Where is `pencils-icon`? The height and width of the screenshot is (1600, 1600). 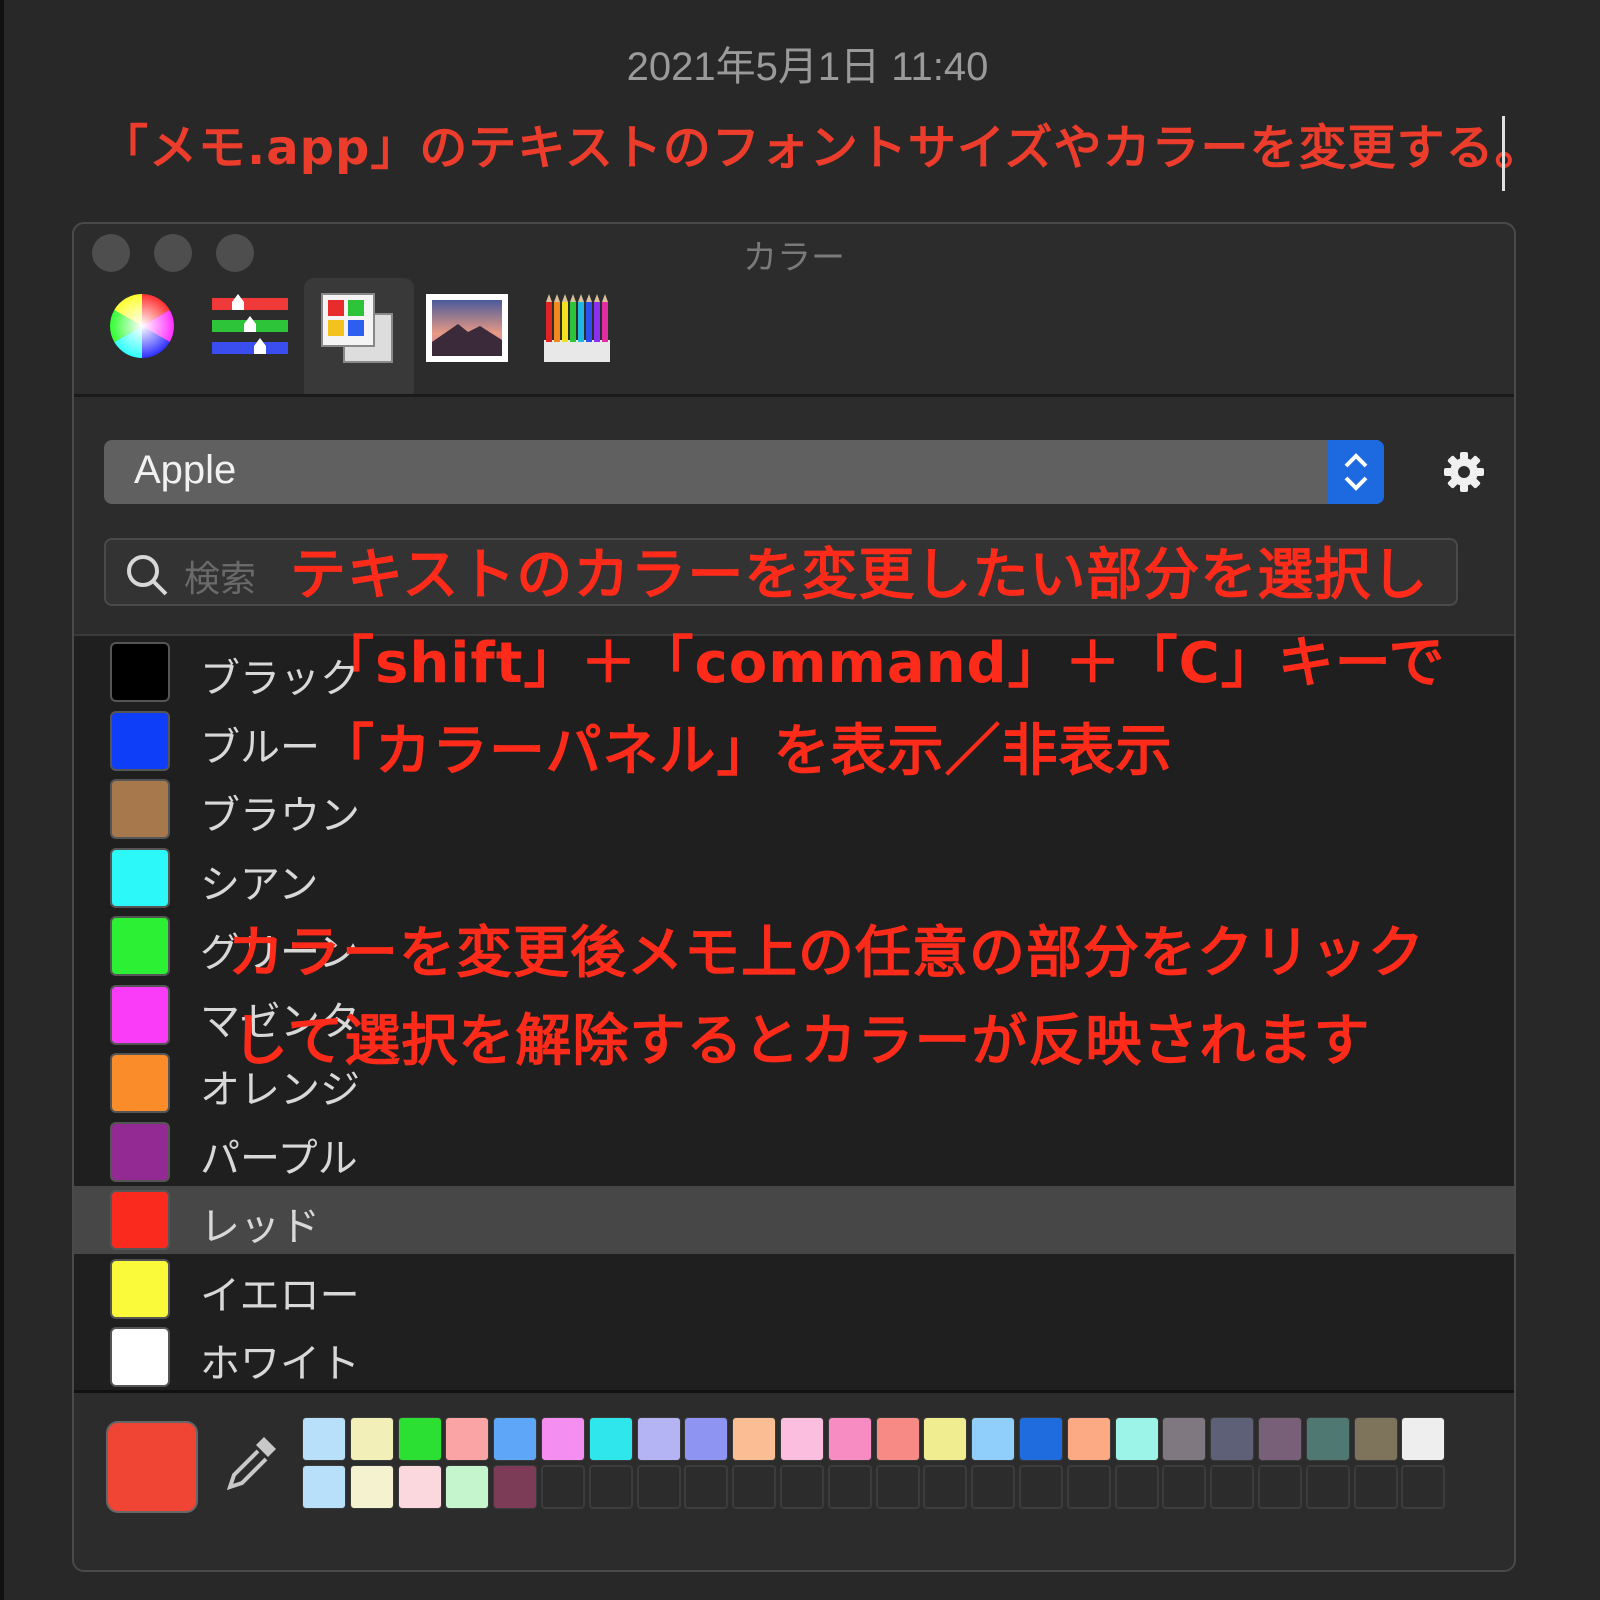
pencils-icon is located at coordinates (577, 328).